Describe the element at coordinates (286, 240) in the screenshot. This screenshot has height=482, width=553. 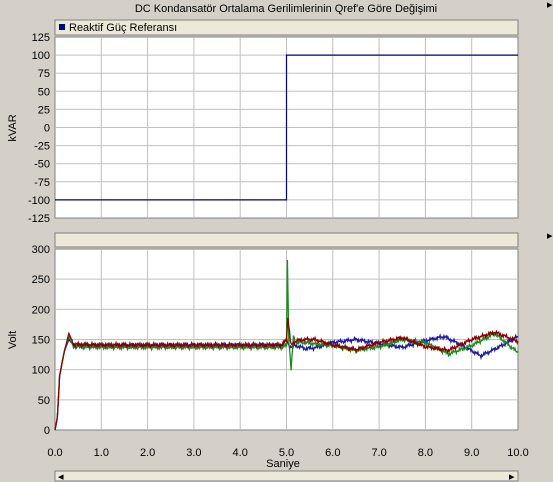
I see `legend-bar-bottom` at that location.